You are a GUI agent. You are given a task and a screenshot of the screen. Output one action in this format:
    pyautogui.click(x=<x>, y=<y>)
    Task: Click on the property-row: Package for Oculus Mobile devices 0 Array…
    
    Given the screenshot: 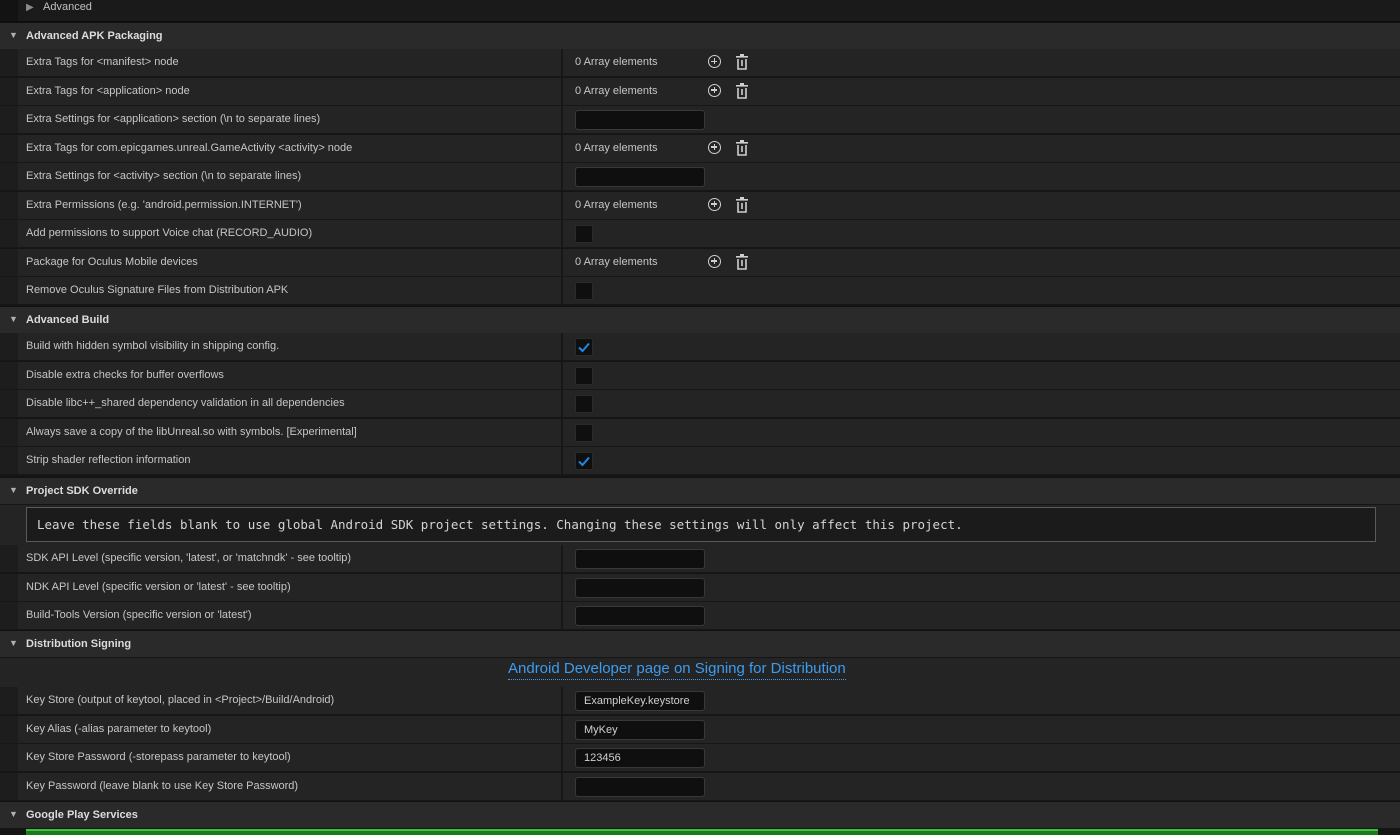 What is the action you would take?
    pyautogui.click(x=700, y=262)
    